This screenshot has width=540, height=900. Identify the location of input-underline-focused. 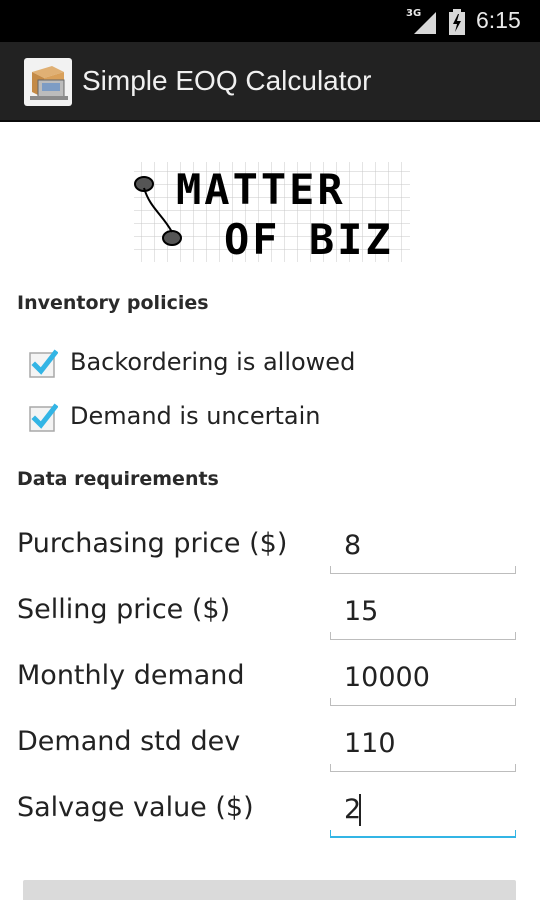
(423, 834).